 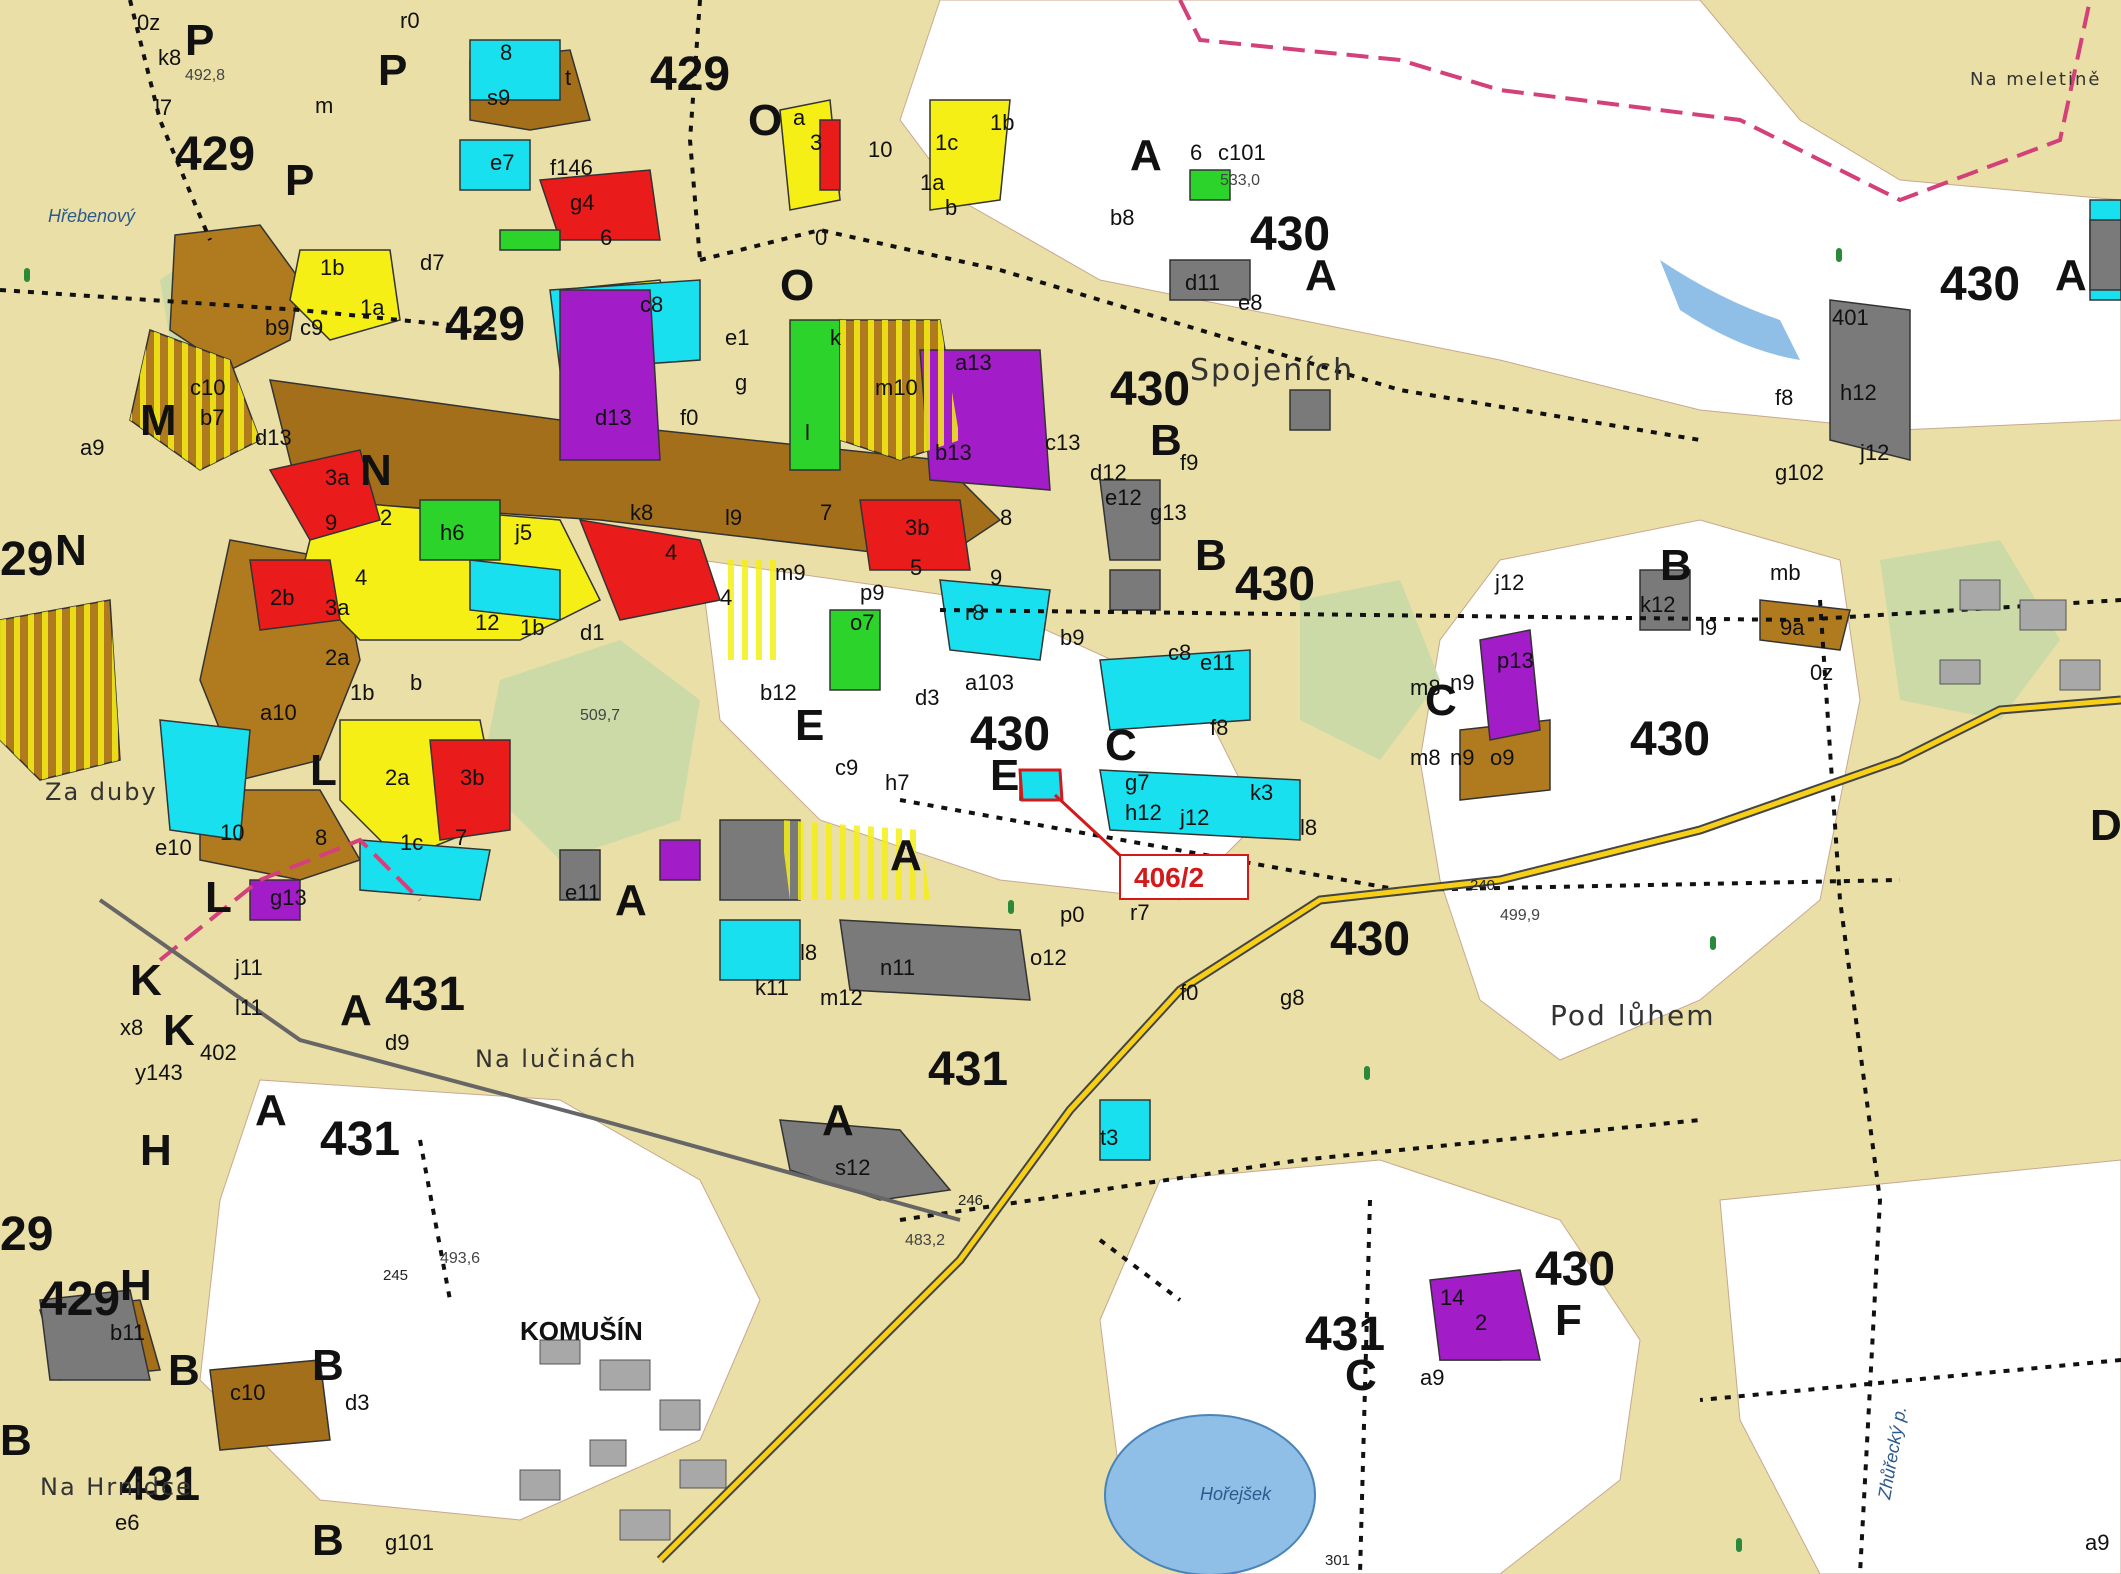 What do you see at coordinates (1502, 757) in the screenshot?
I see `plot-label: o9` at bounding box center [1502, 757].